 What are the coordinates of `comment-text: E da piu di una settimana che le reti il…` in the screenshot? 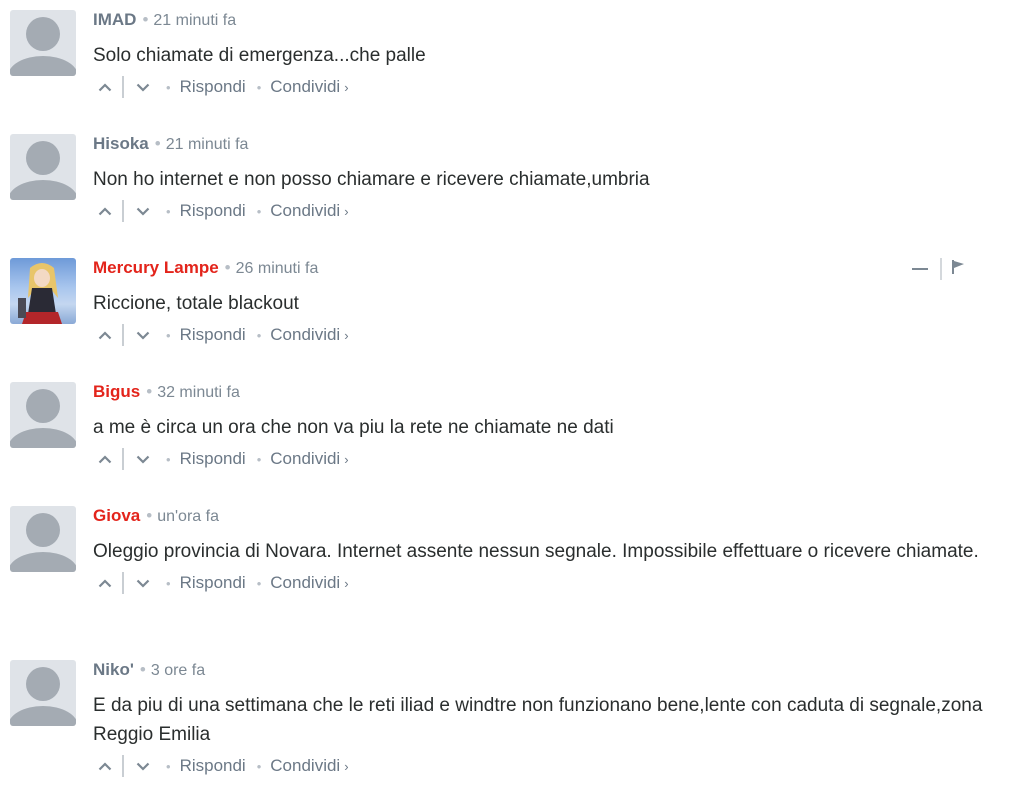 It's located at (538, 720).